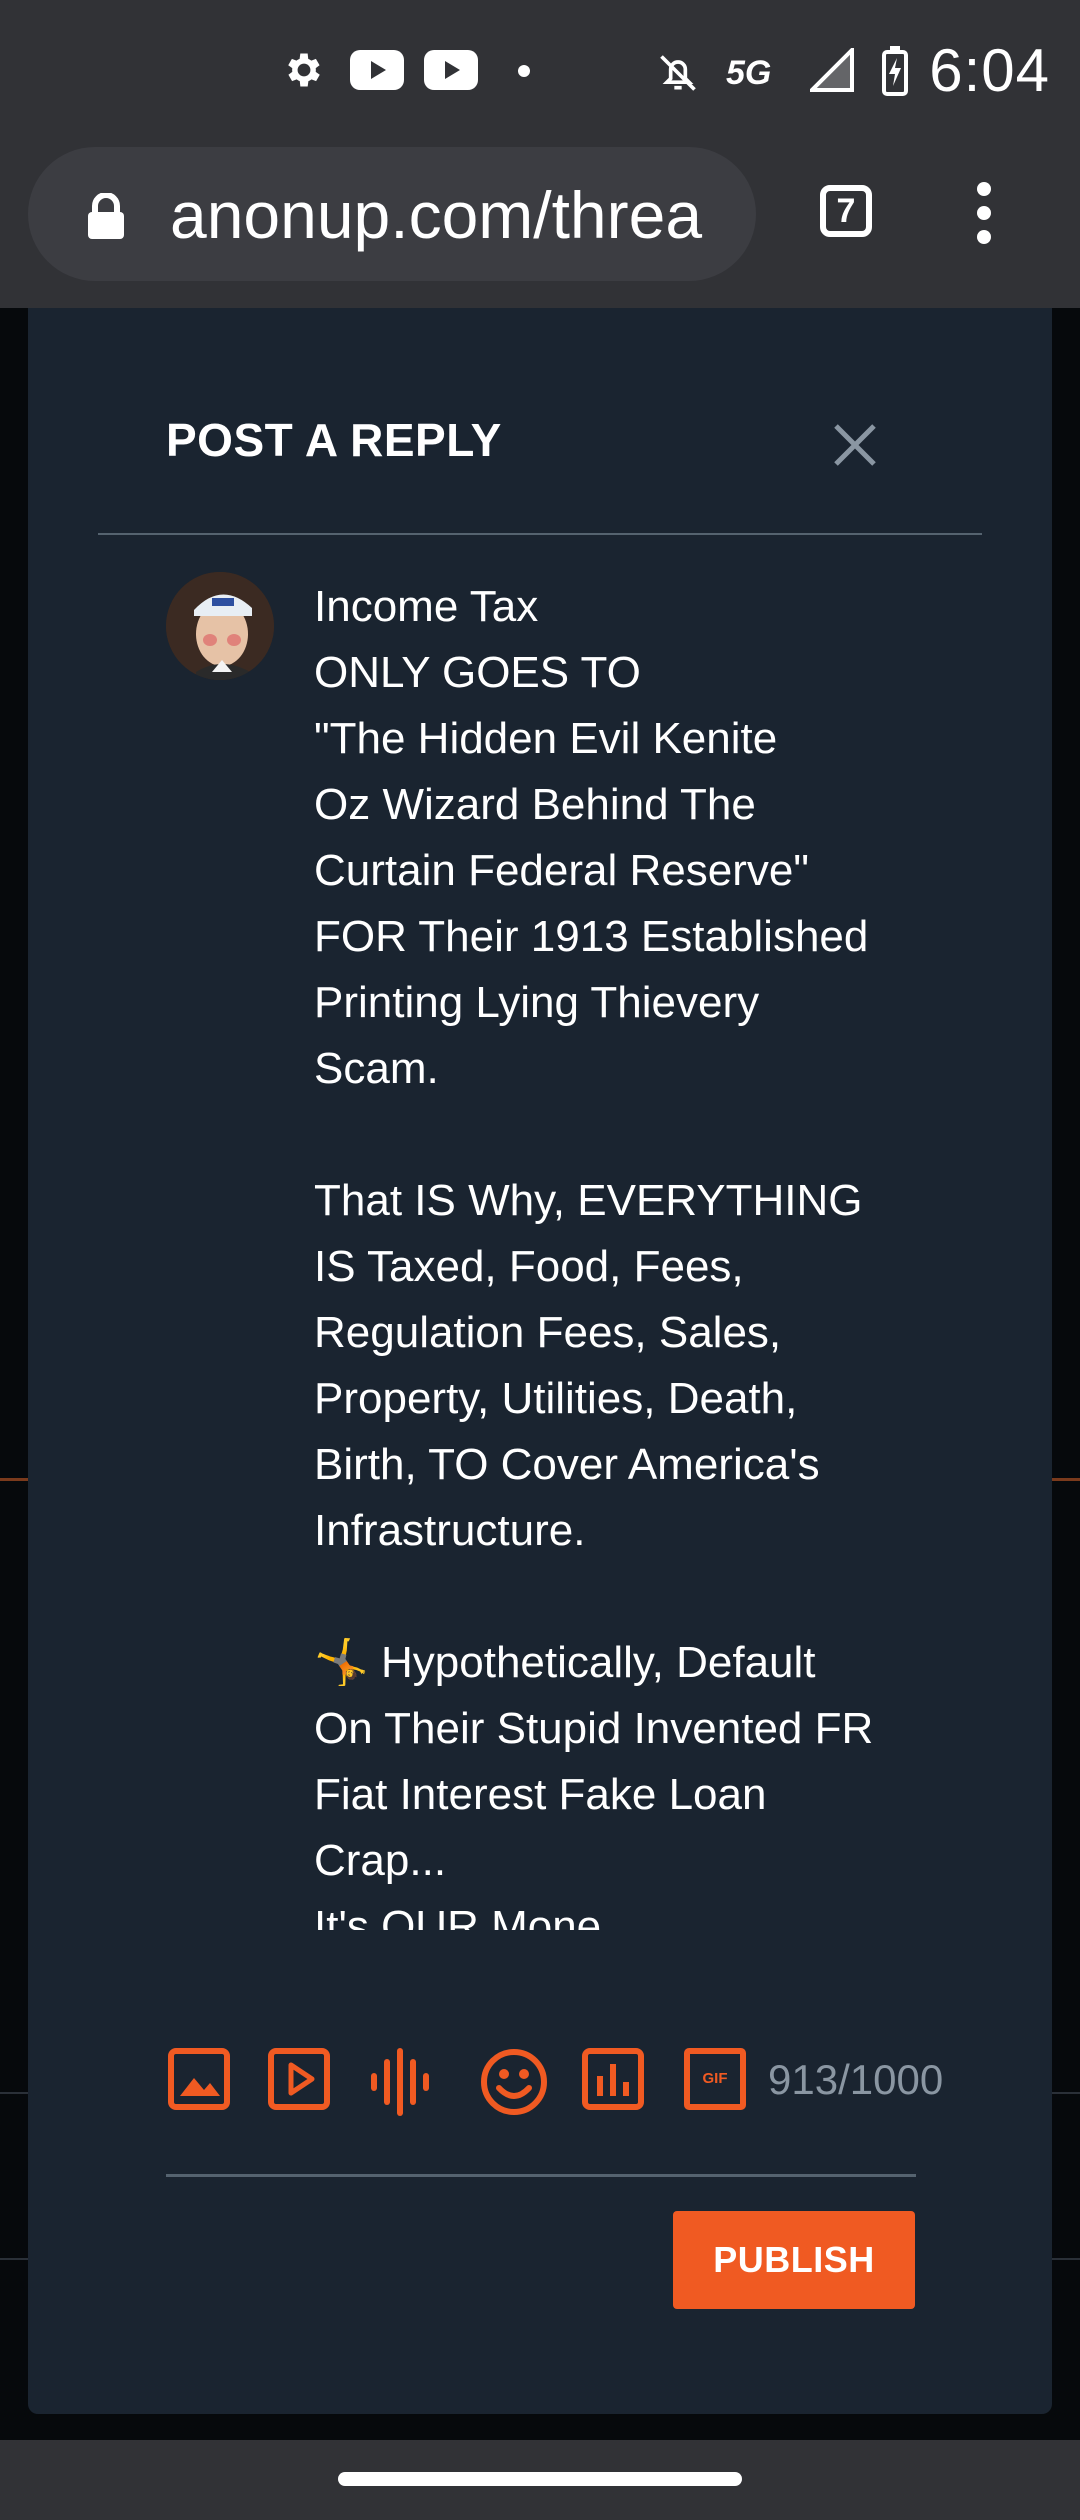 The image size is (1080, 2520). I want to click on gif-icon: GIF, so click(715, 2079).